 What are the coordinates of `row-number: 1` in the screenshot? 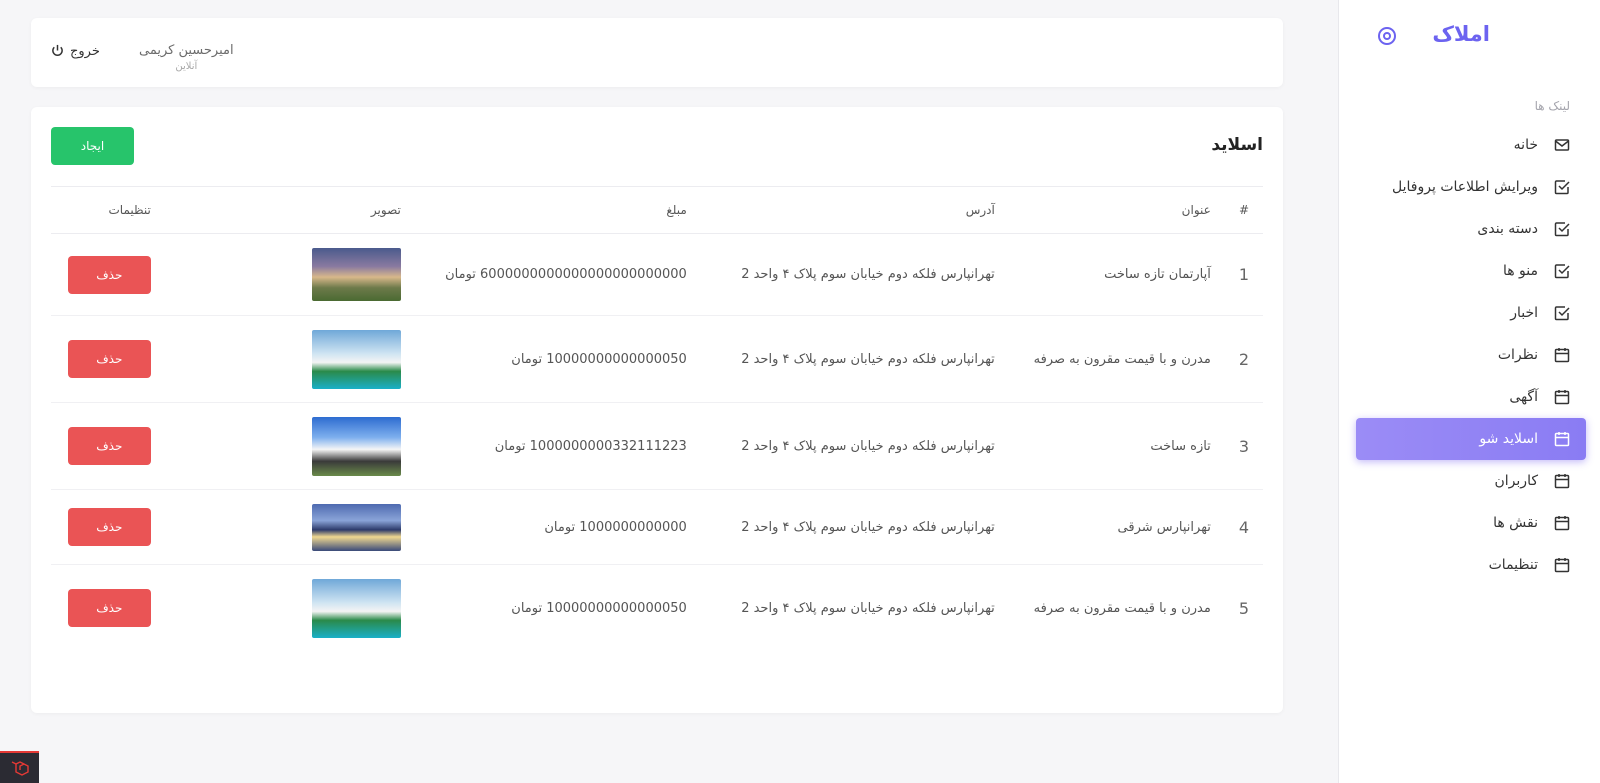 It's located at (1243, 274).